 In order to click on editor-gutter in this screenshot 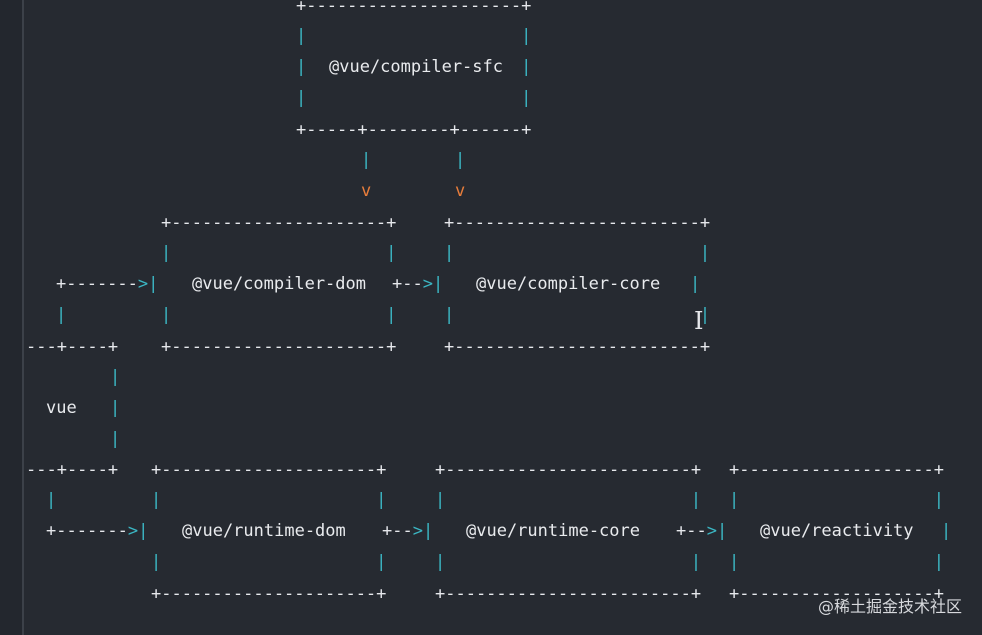, I will do `click(12, 317)`.